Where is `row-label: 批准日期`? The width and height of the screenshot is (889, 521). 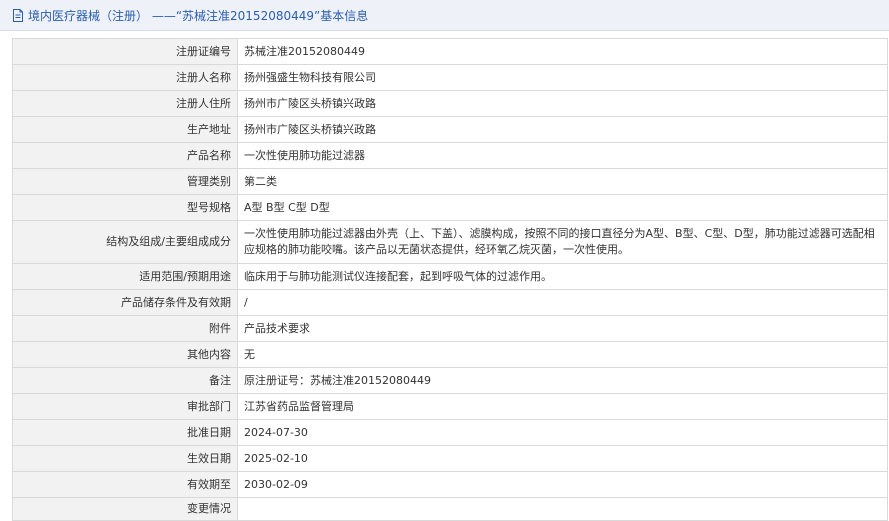
row-label: 批准日期 is located at coordinates (125, 432).